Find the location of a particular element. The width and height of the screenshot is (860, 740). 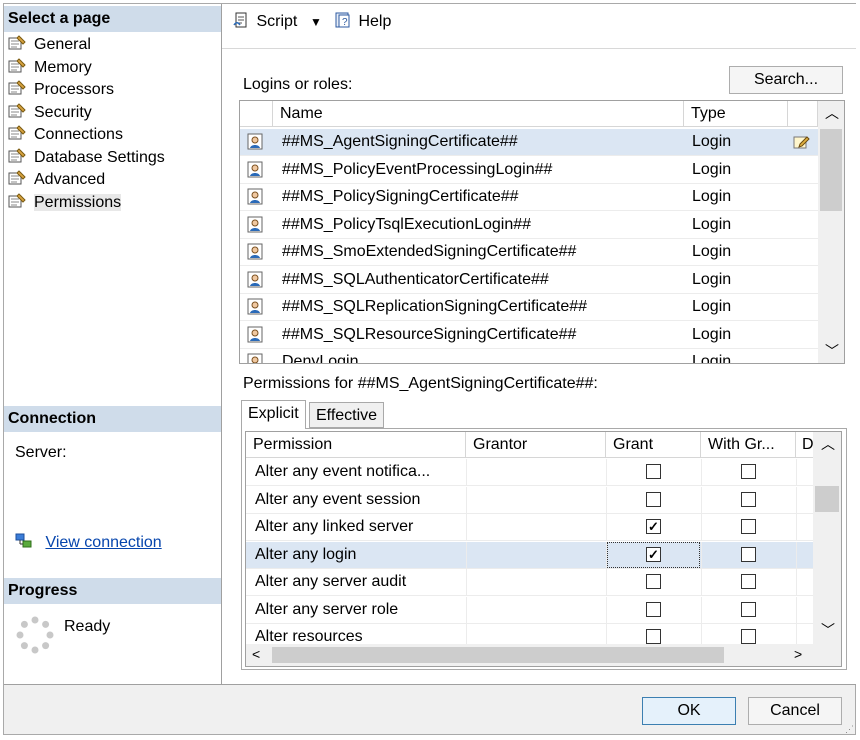

page-item-processors: Processors is located at coordinates (61, 90).